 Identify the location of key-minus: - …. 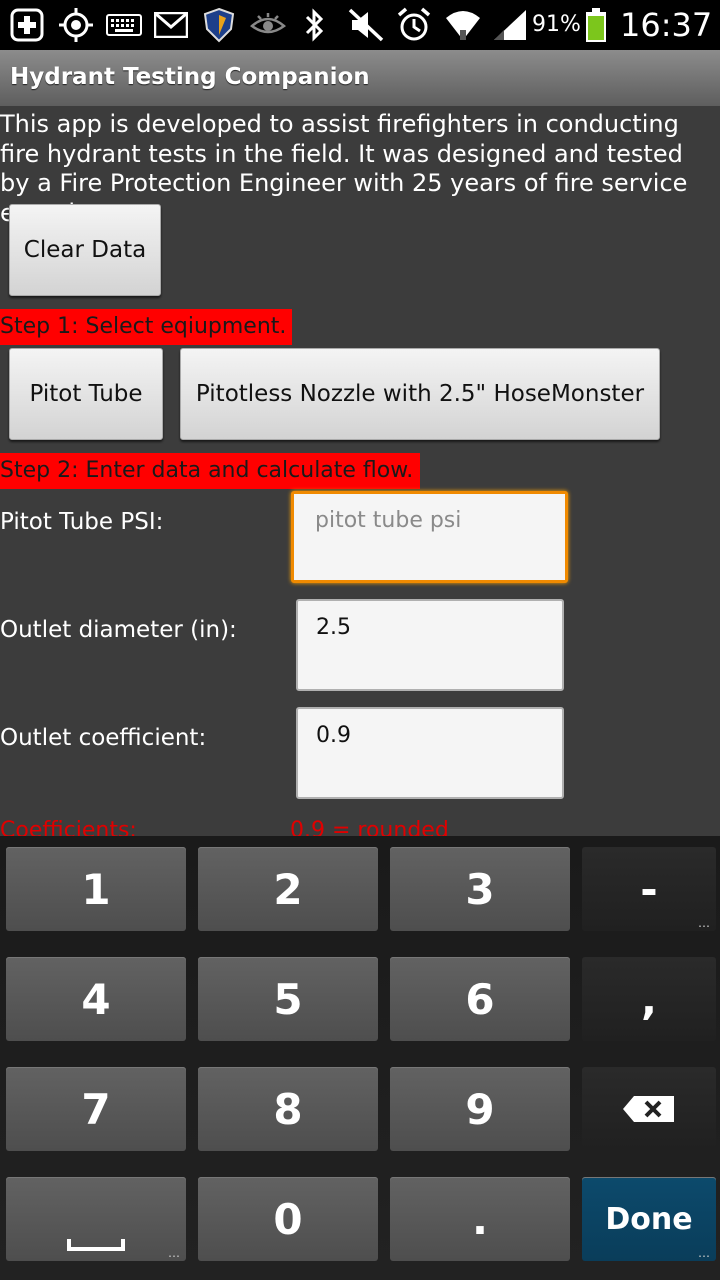
(649, 889).